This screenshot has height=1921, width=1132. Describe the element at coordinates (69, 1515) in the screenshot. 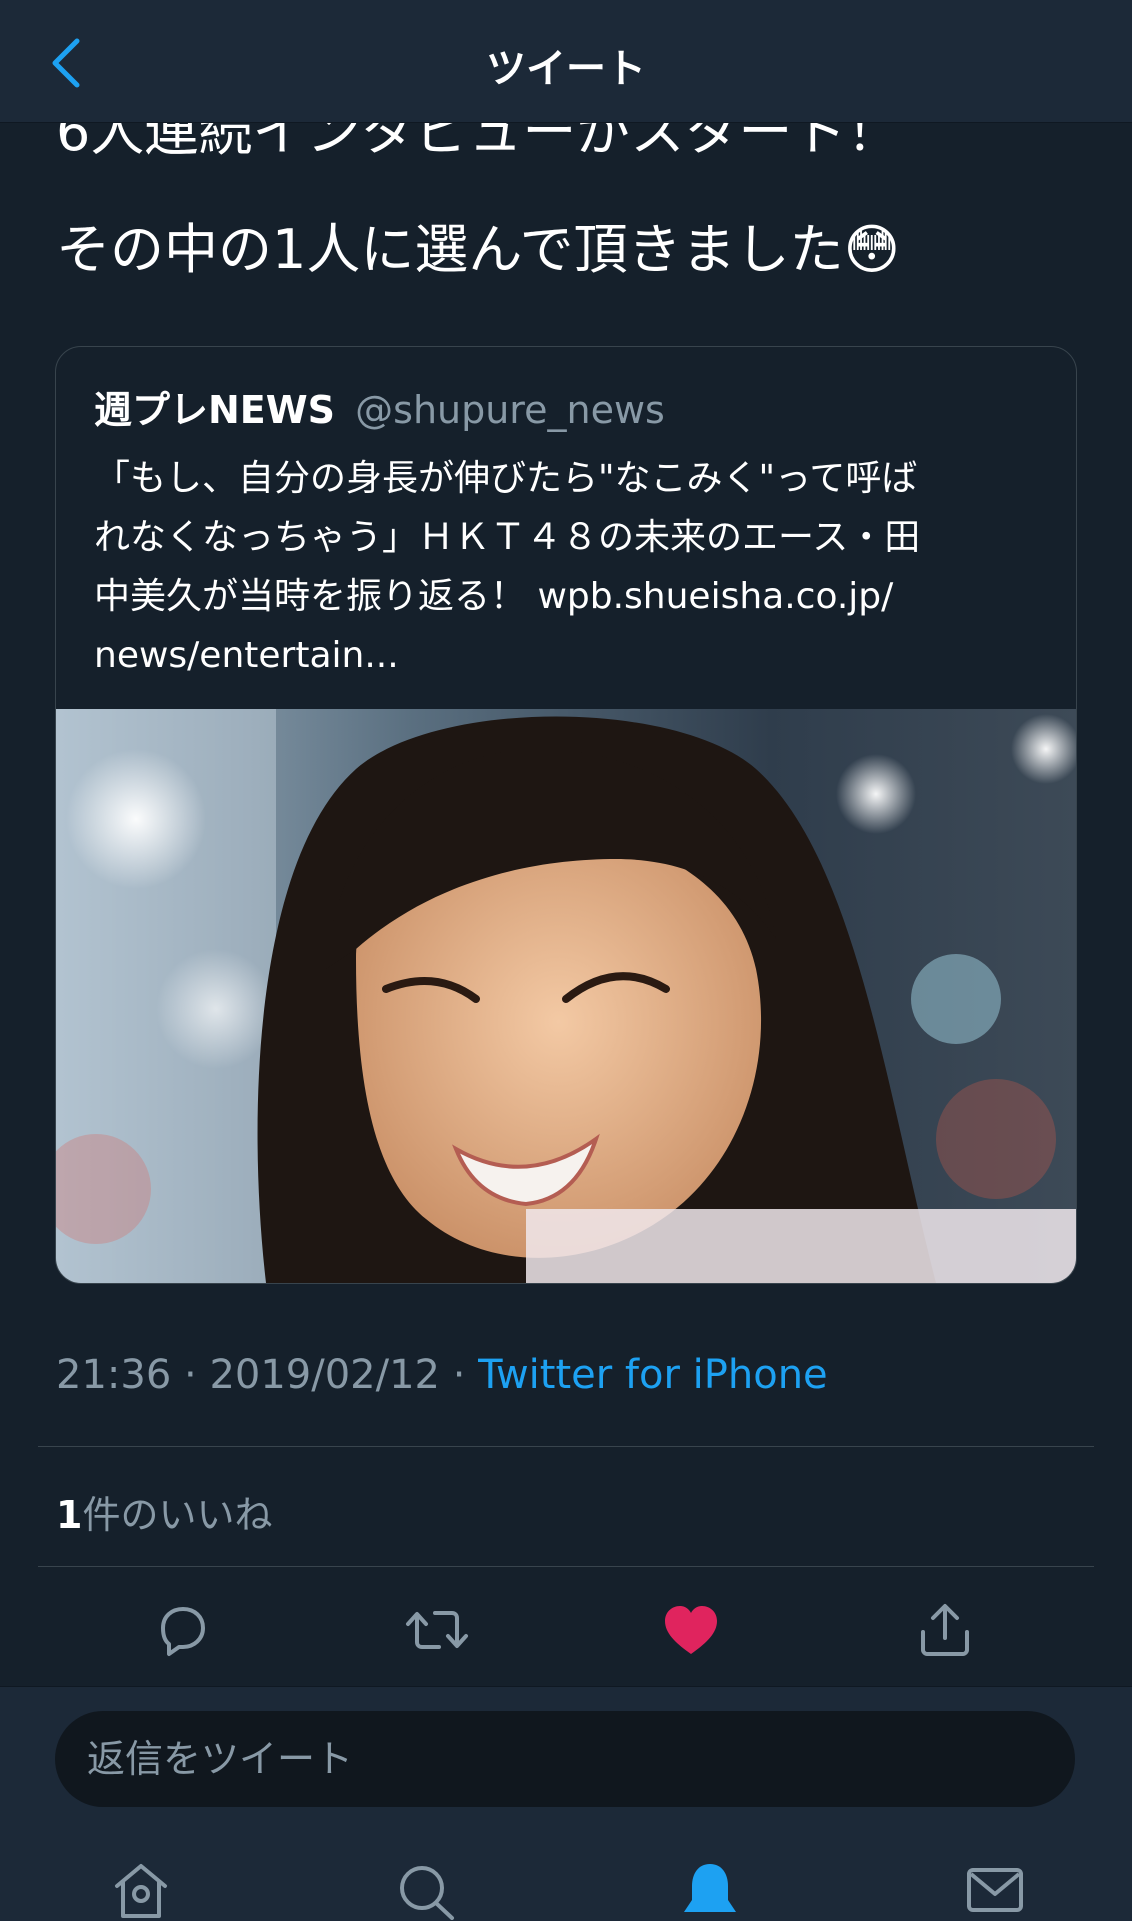

I see `like-count: 1` at that location.